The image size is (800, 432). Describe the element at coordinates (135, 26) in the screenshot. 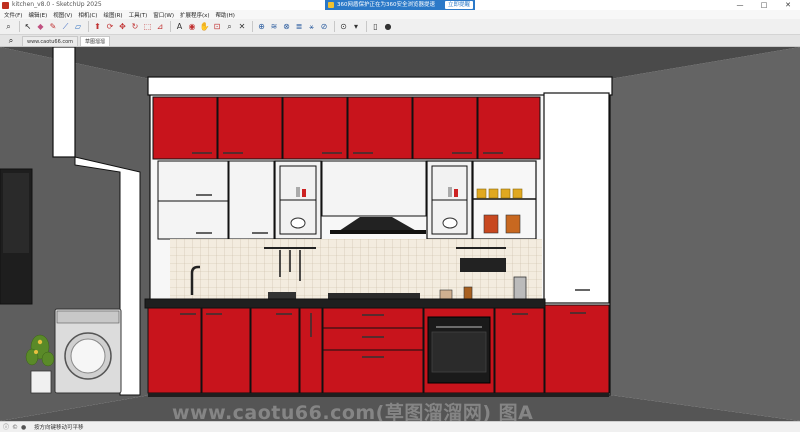

I see `rotate-icon: ↻` at that location.